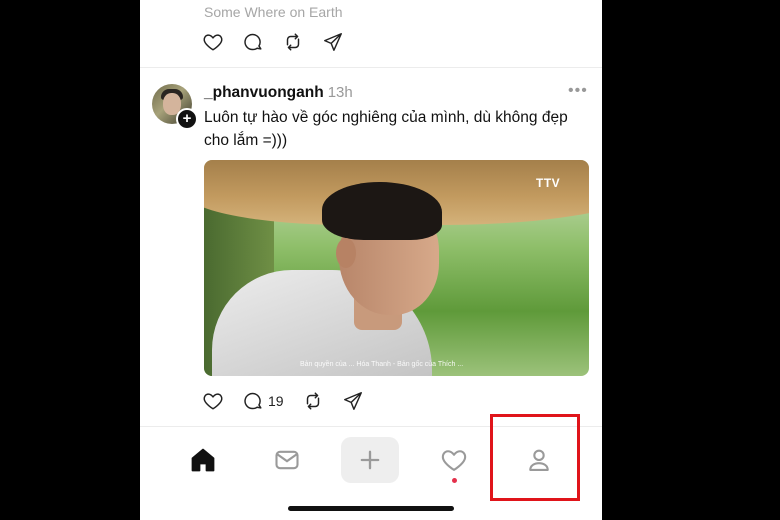 Image resolution: width=780 pixels, height=520 pixels. I want to click on post-divider, so click(371, 67).